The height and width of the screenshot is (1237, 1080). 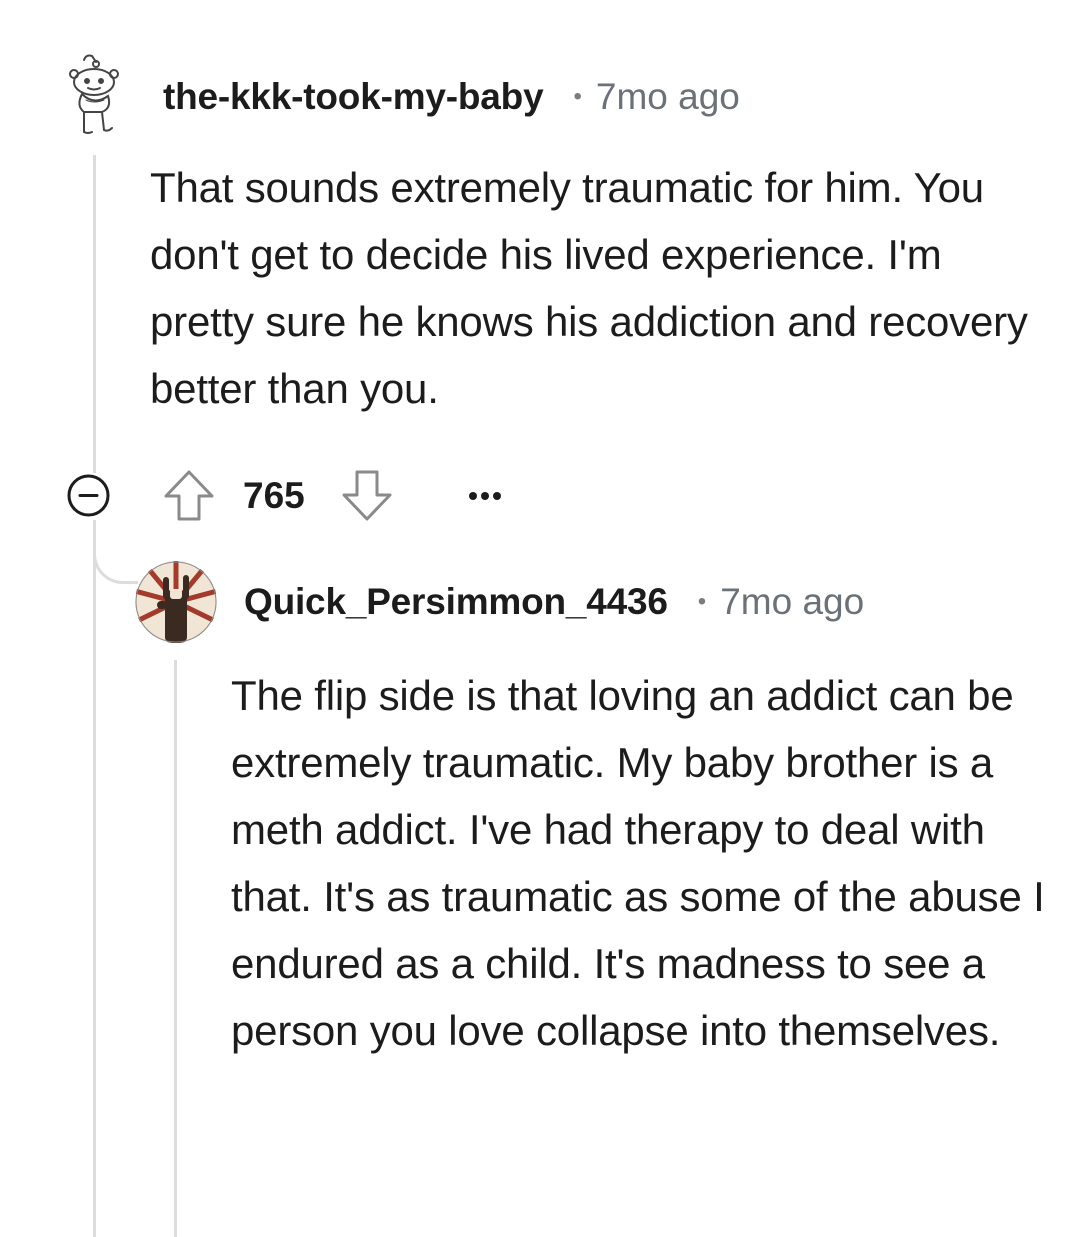 What do you see at coordinates (94, 94) in the screenshot?
I see `snoo-avatar` at bounding box center [94, 94].